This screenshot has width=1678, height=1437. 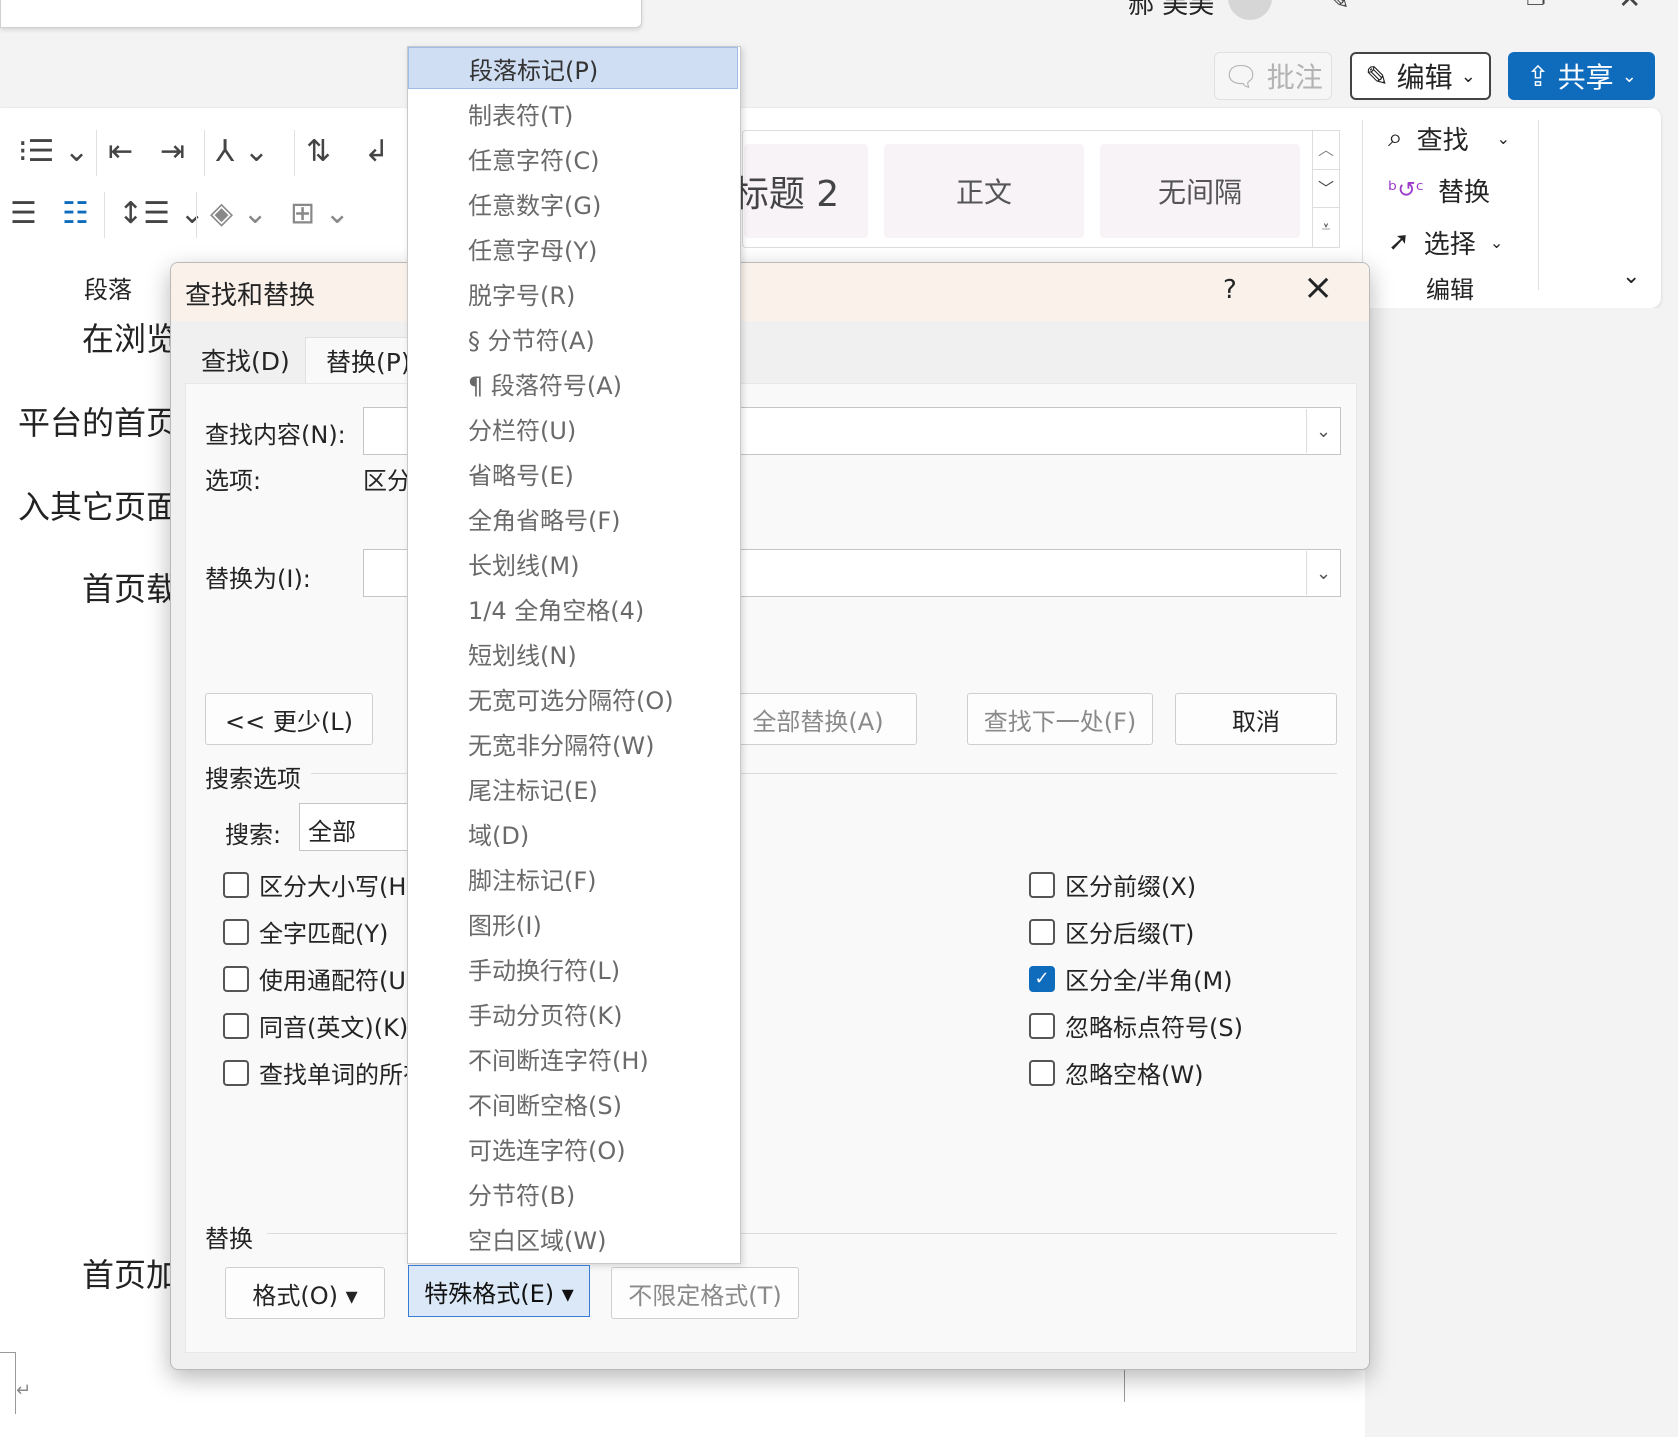 What do you see at coordinates (161, 213) in the screenshot?
I see `line-spacing-icon: ↕☰ ⌄` at bounding box center [161, 213].